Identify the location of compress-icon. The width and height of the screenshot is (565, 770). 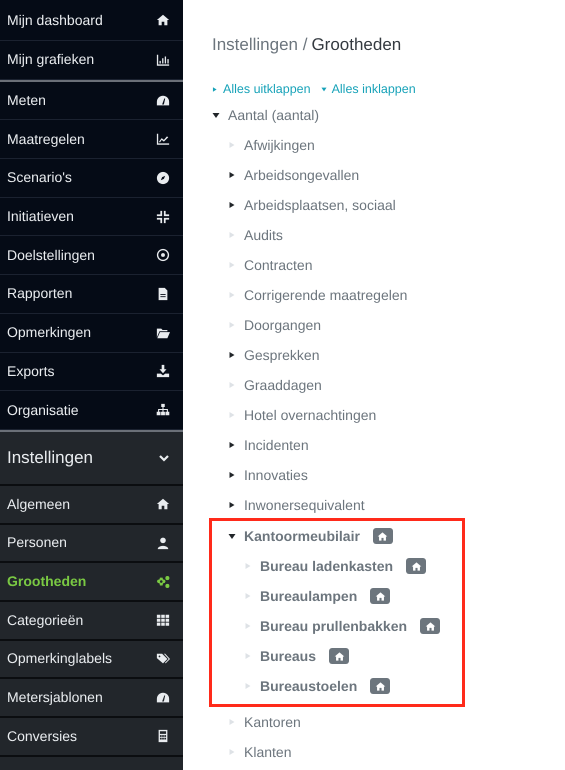
(163, 217).